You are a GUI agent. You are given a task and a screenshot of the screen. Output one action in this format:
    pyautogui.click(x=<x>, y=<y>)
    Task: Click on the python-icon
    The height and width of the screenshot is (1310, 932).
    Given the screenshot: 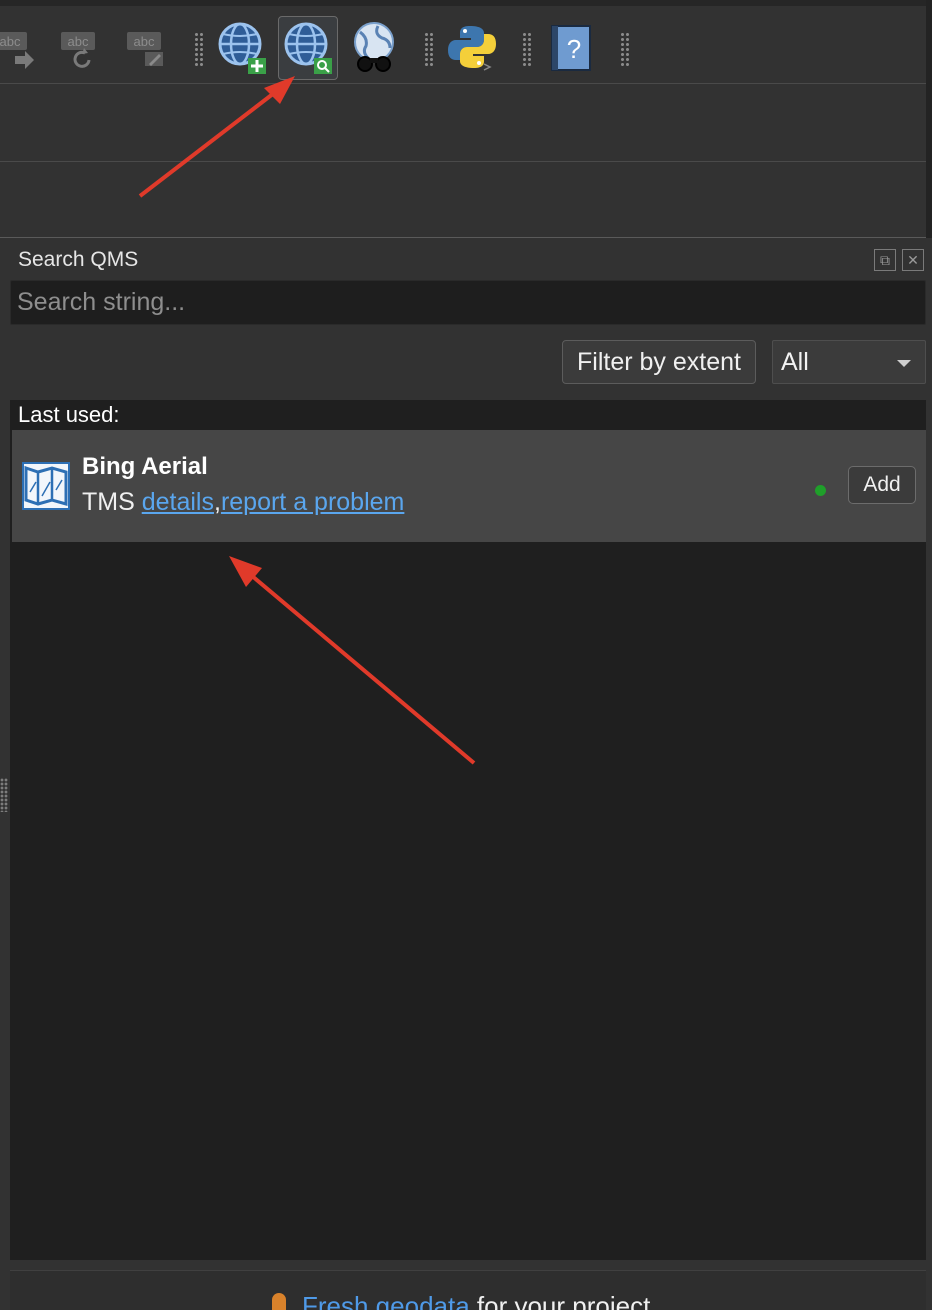 What is the action you would take?
    pyautogui.click(x=472, y=48)
    